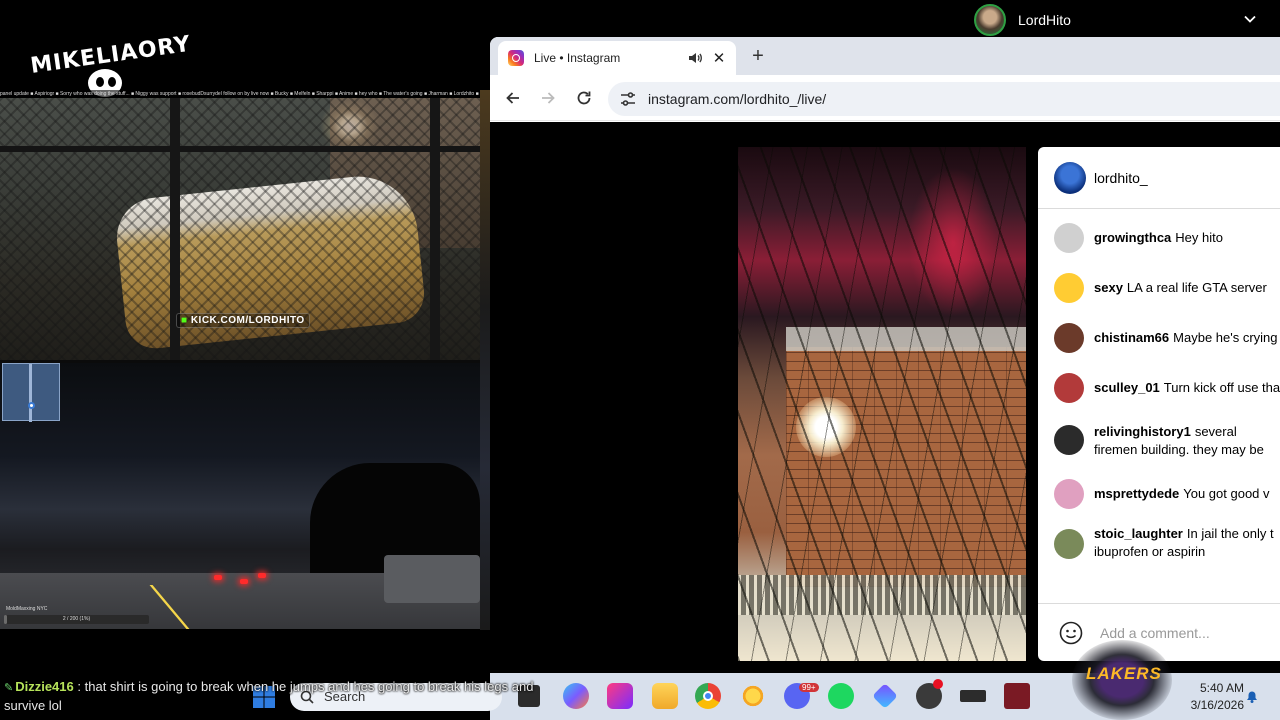 The image size is (1280, 720). What do you see at coordinates (44, 686) in the screenshot?
I see `chat-username: Dizzie416` at bounding box center [44, 686].